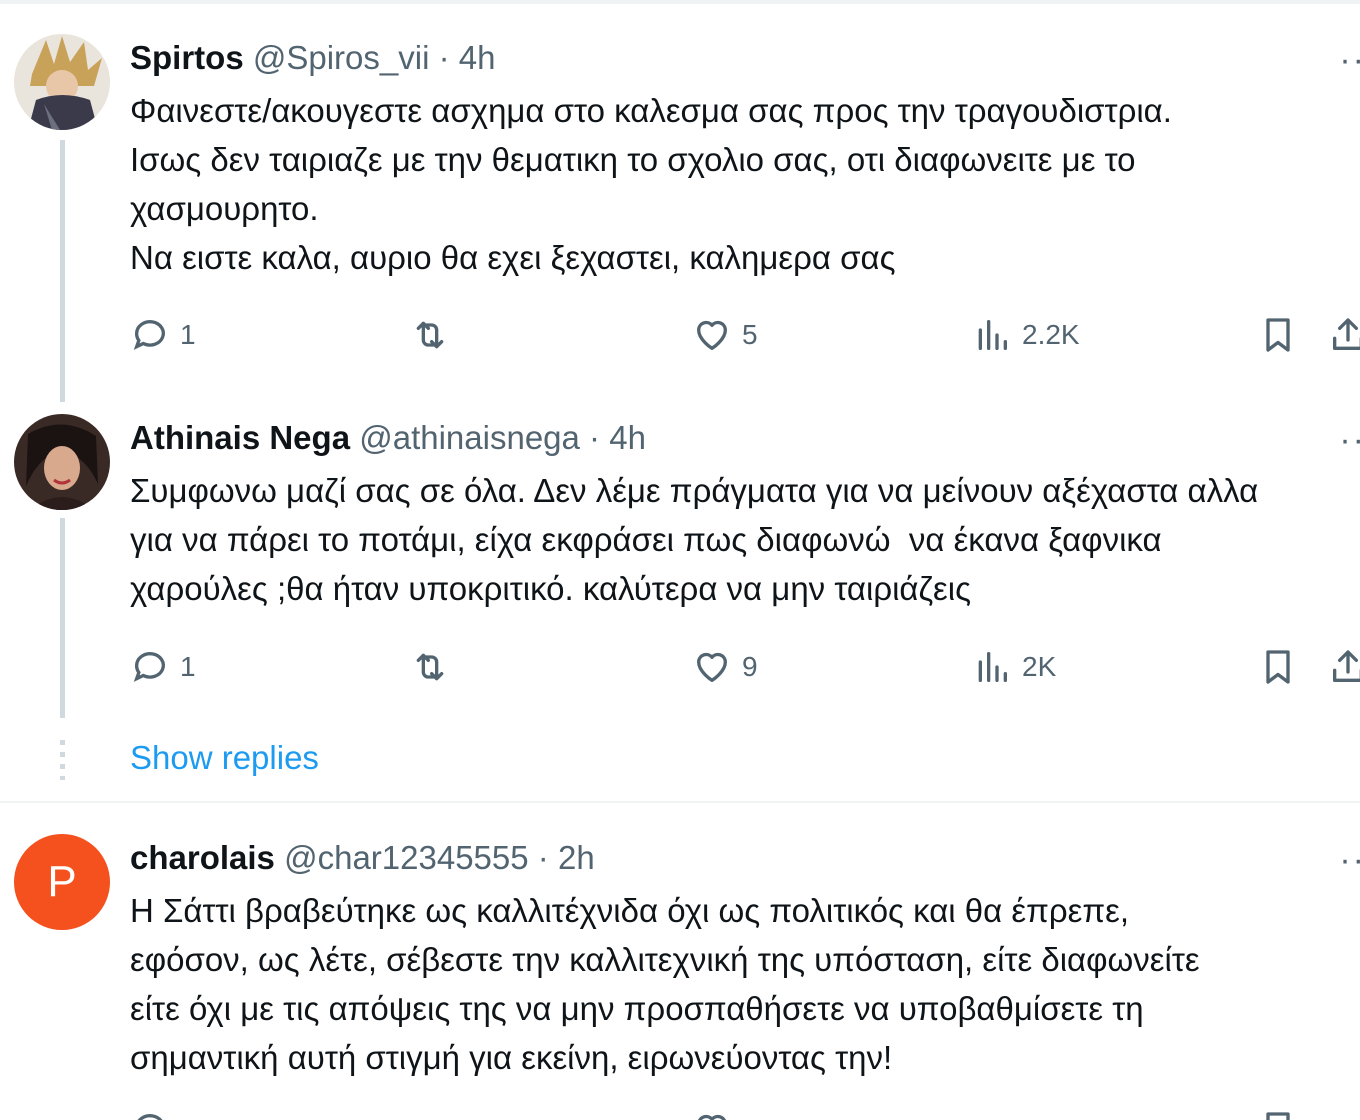  Describe the element at coordinates (1014, 667) in the screenshot. I see `views-button: 2K` at that location.